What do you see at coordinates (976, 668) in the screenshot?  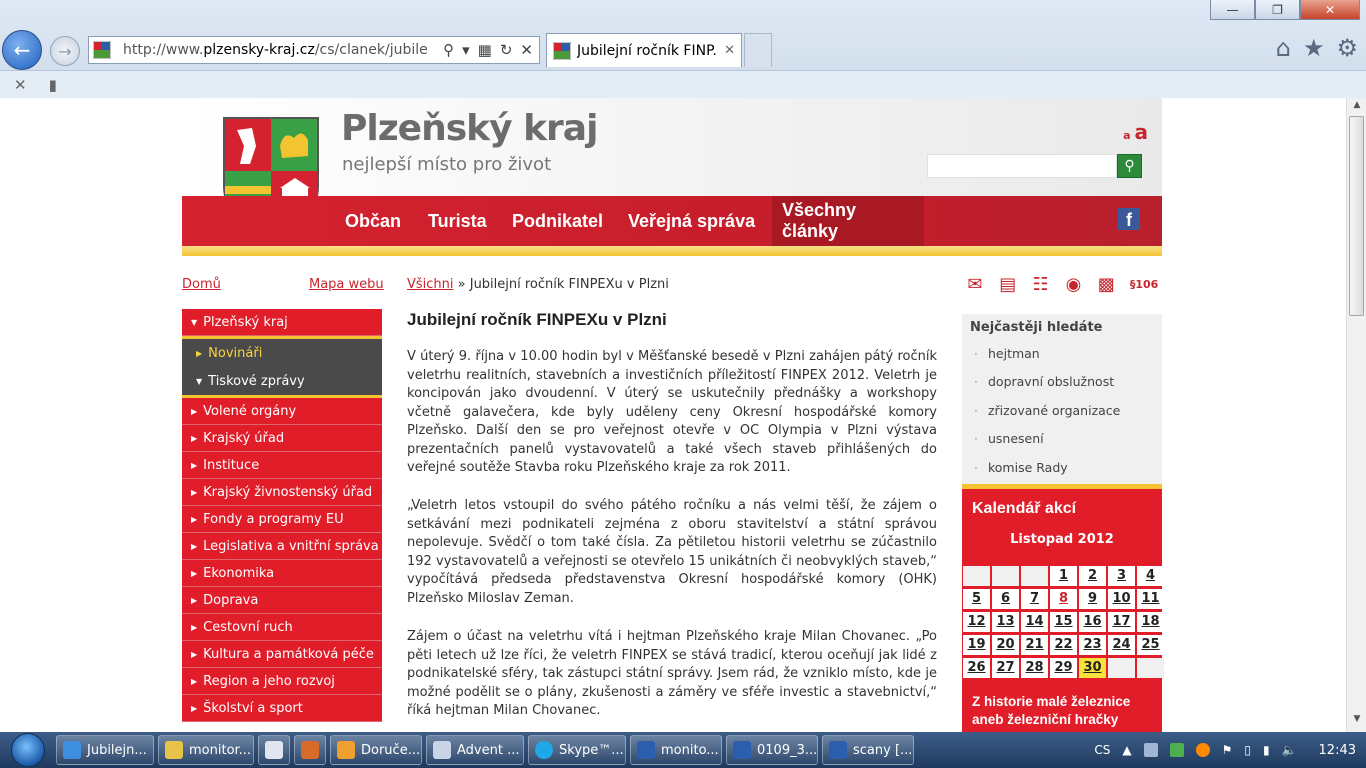 I see `calendar-day: 26` at bounding box center [976, 668].